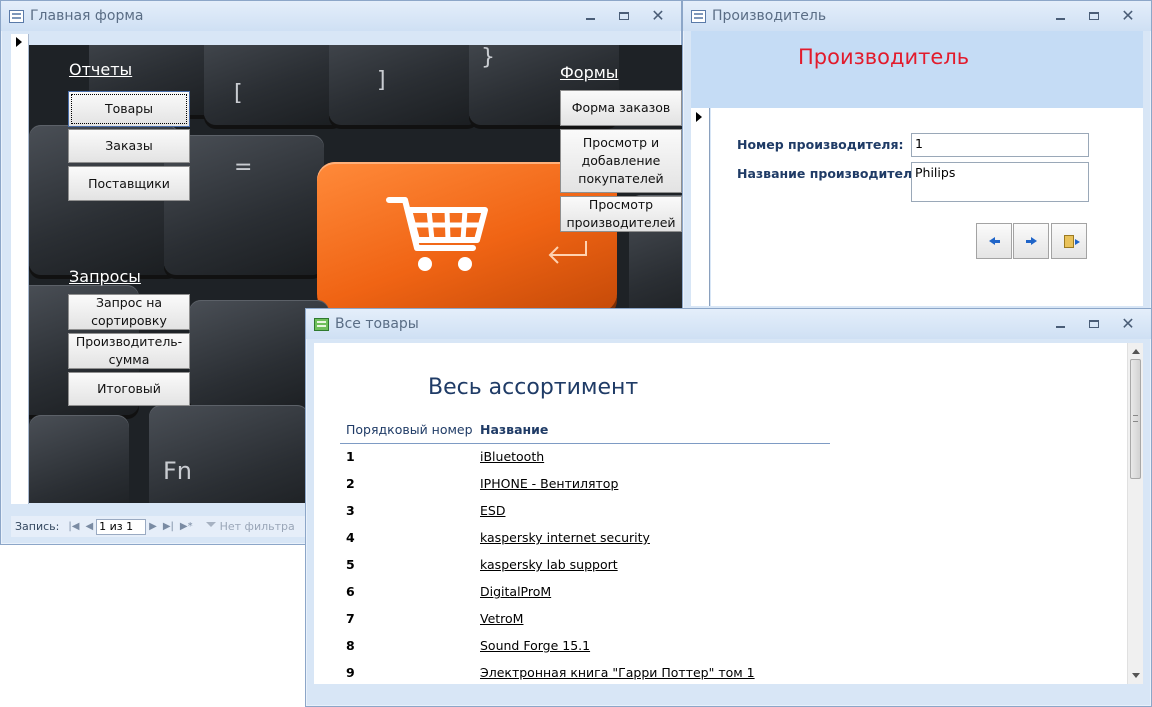 This screenshot has height=707, width=1152. I want to click on manufacturer-sum-query-button: Производитель-сумма, so click(129, 351).